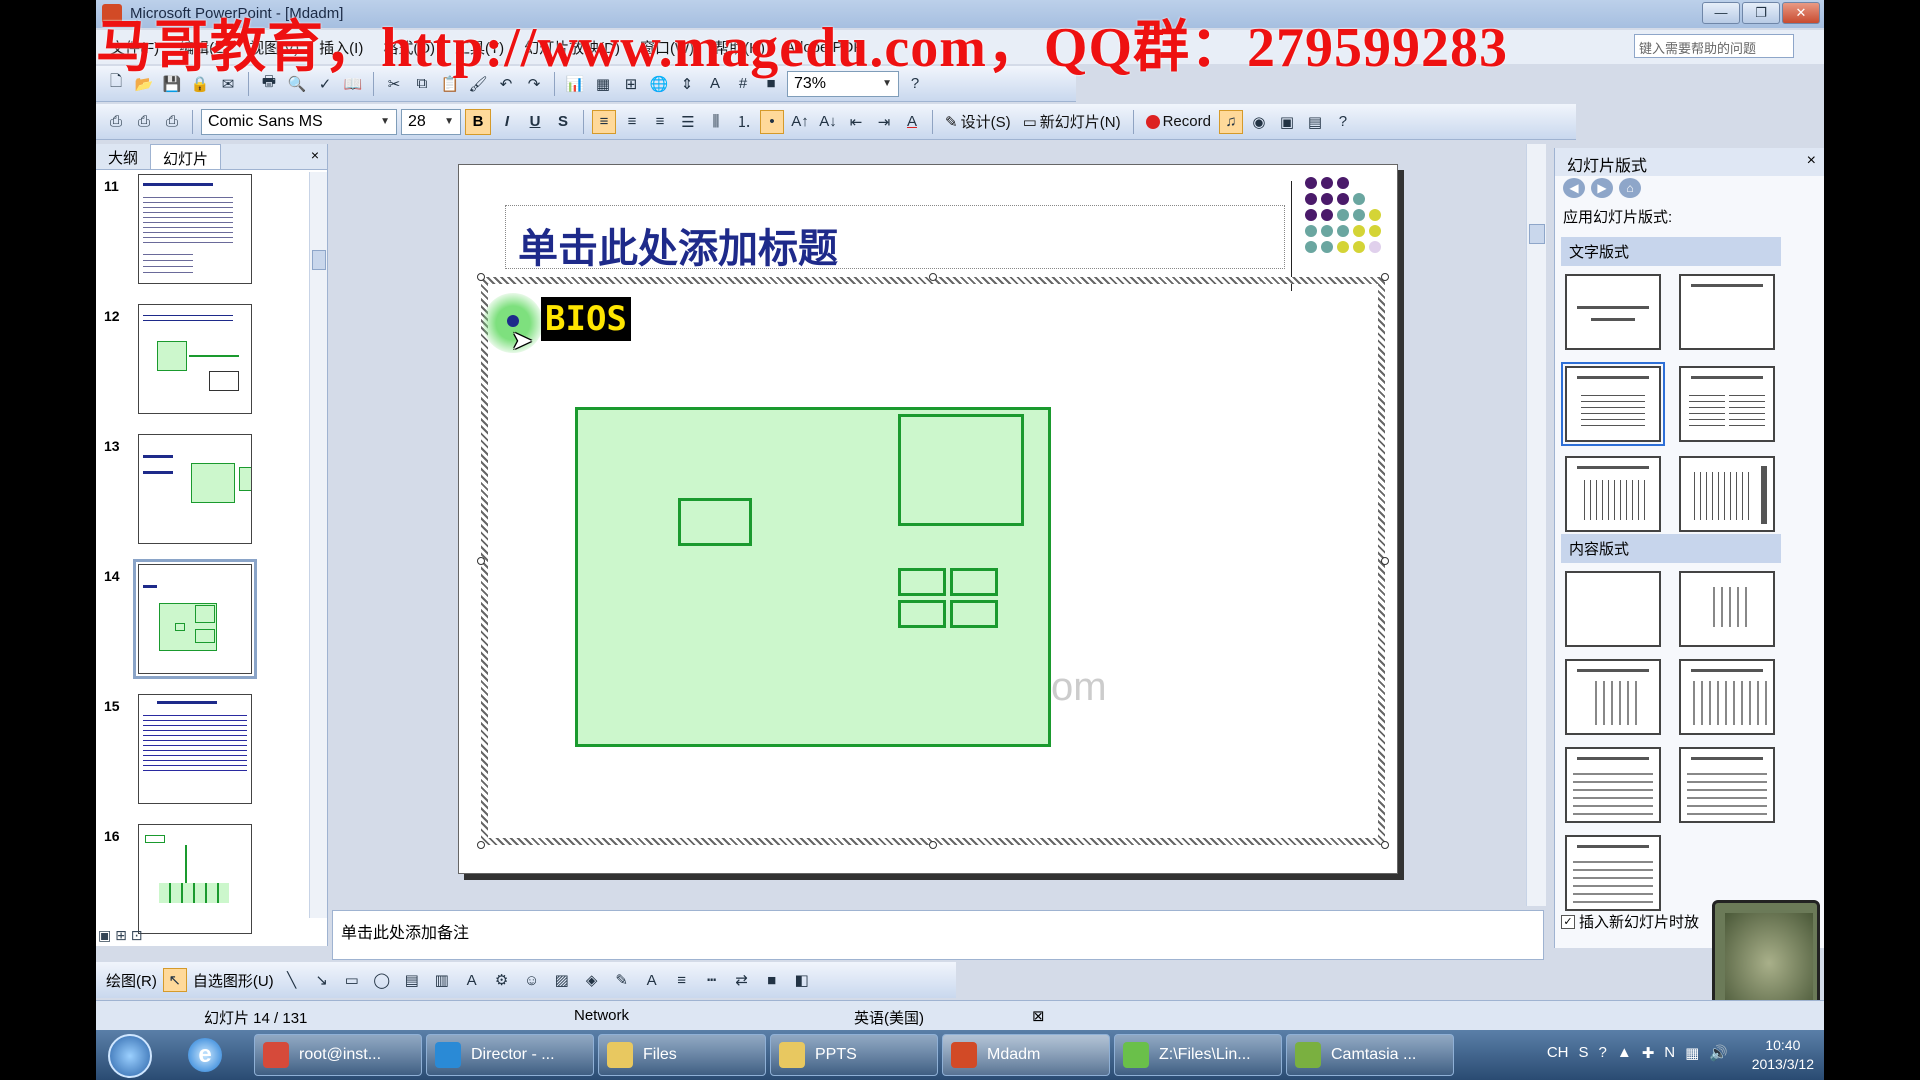 This screenshot has height=1080, width=1920. Describe the element at coordinates (228, 84) in the screenshot. I see `email-icon: ✉` at that location.